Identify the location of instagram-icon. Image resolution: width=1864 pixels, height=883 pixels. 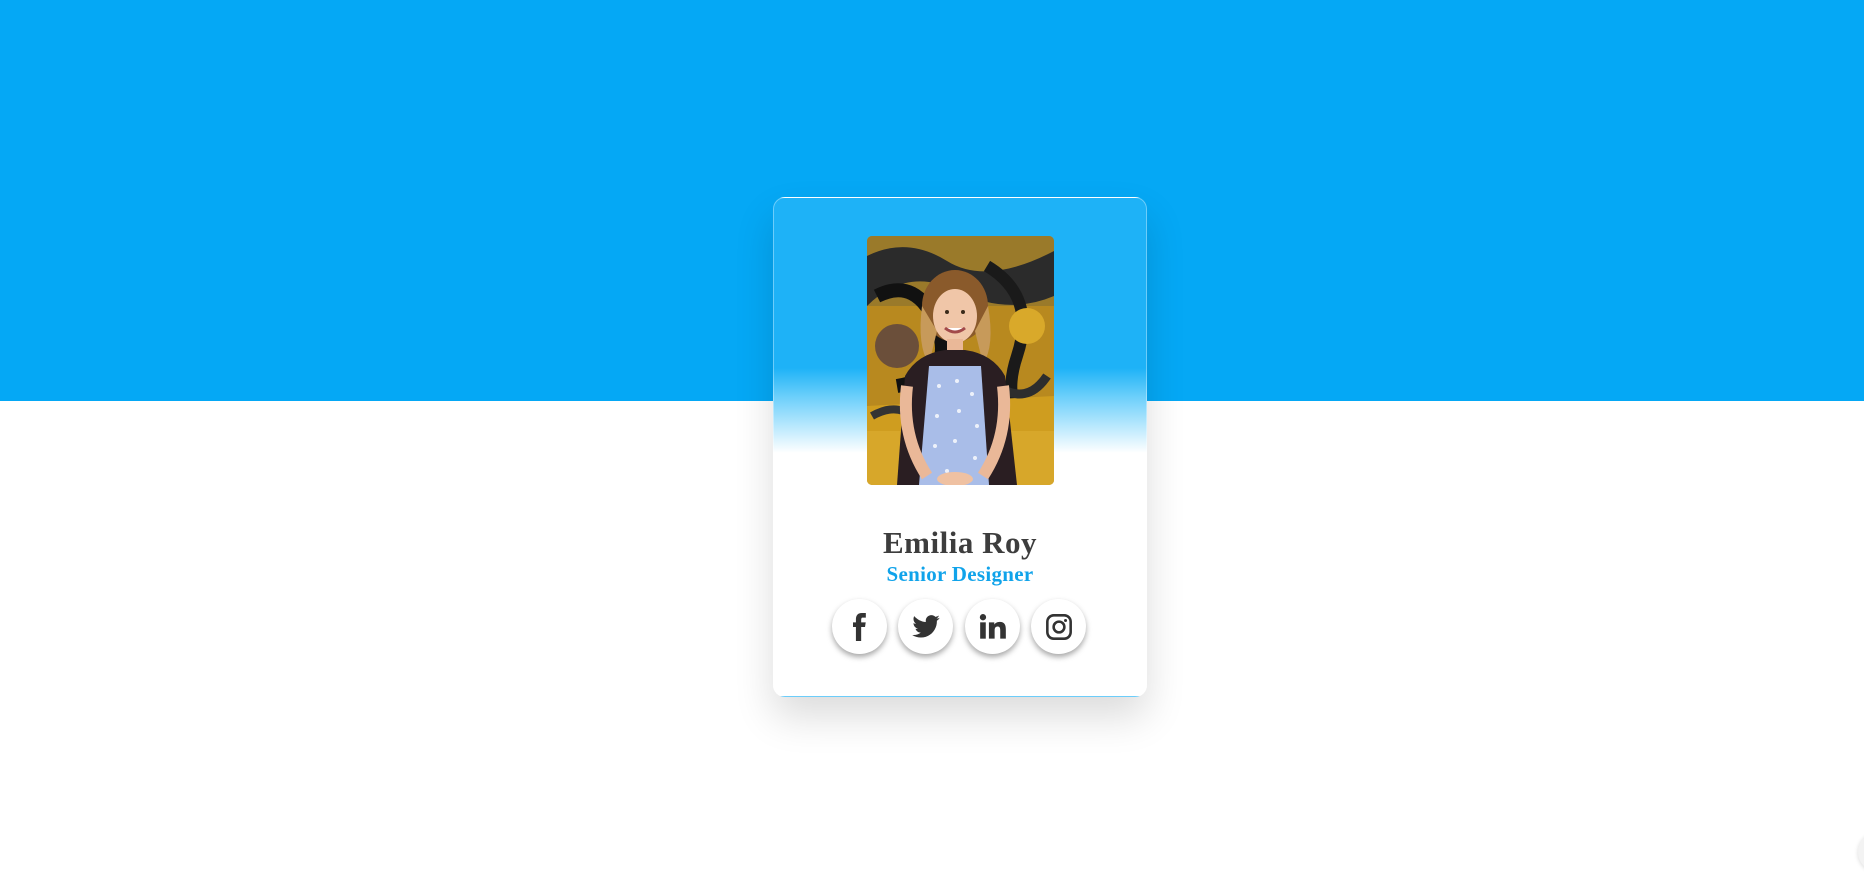
(1058, 626).